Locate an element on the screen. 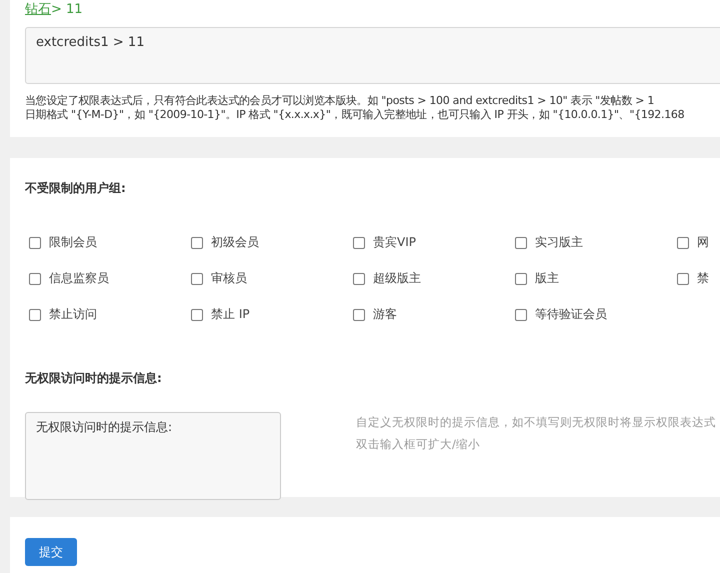  hint-text: 双击输入框可扩大/缩小 is located at coordinates (418, 444).